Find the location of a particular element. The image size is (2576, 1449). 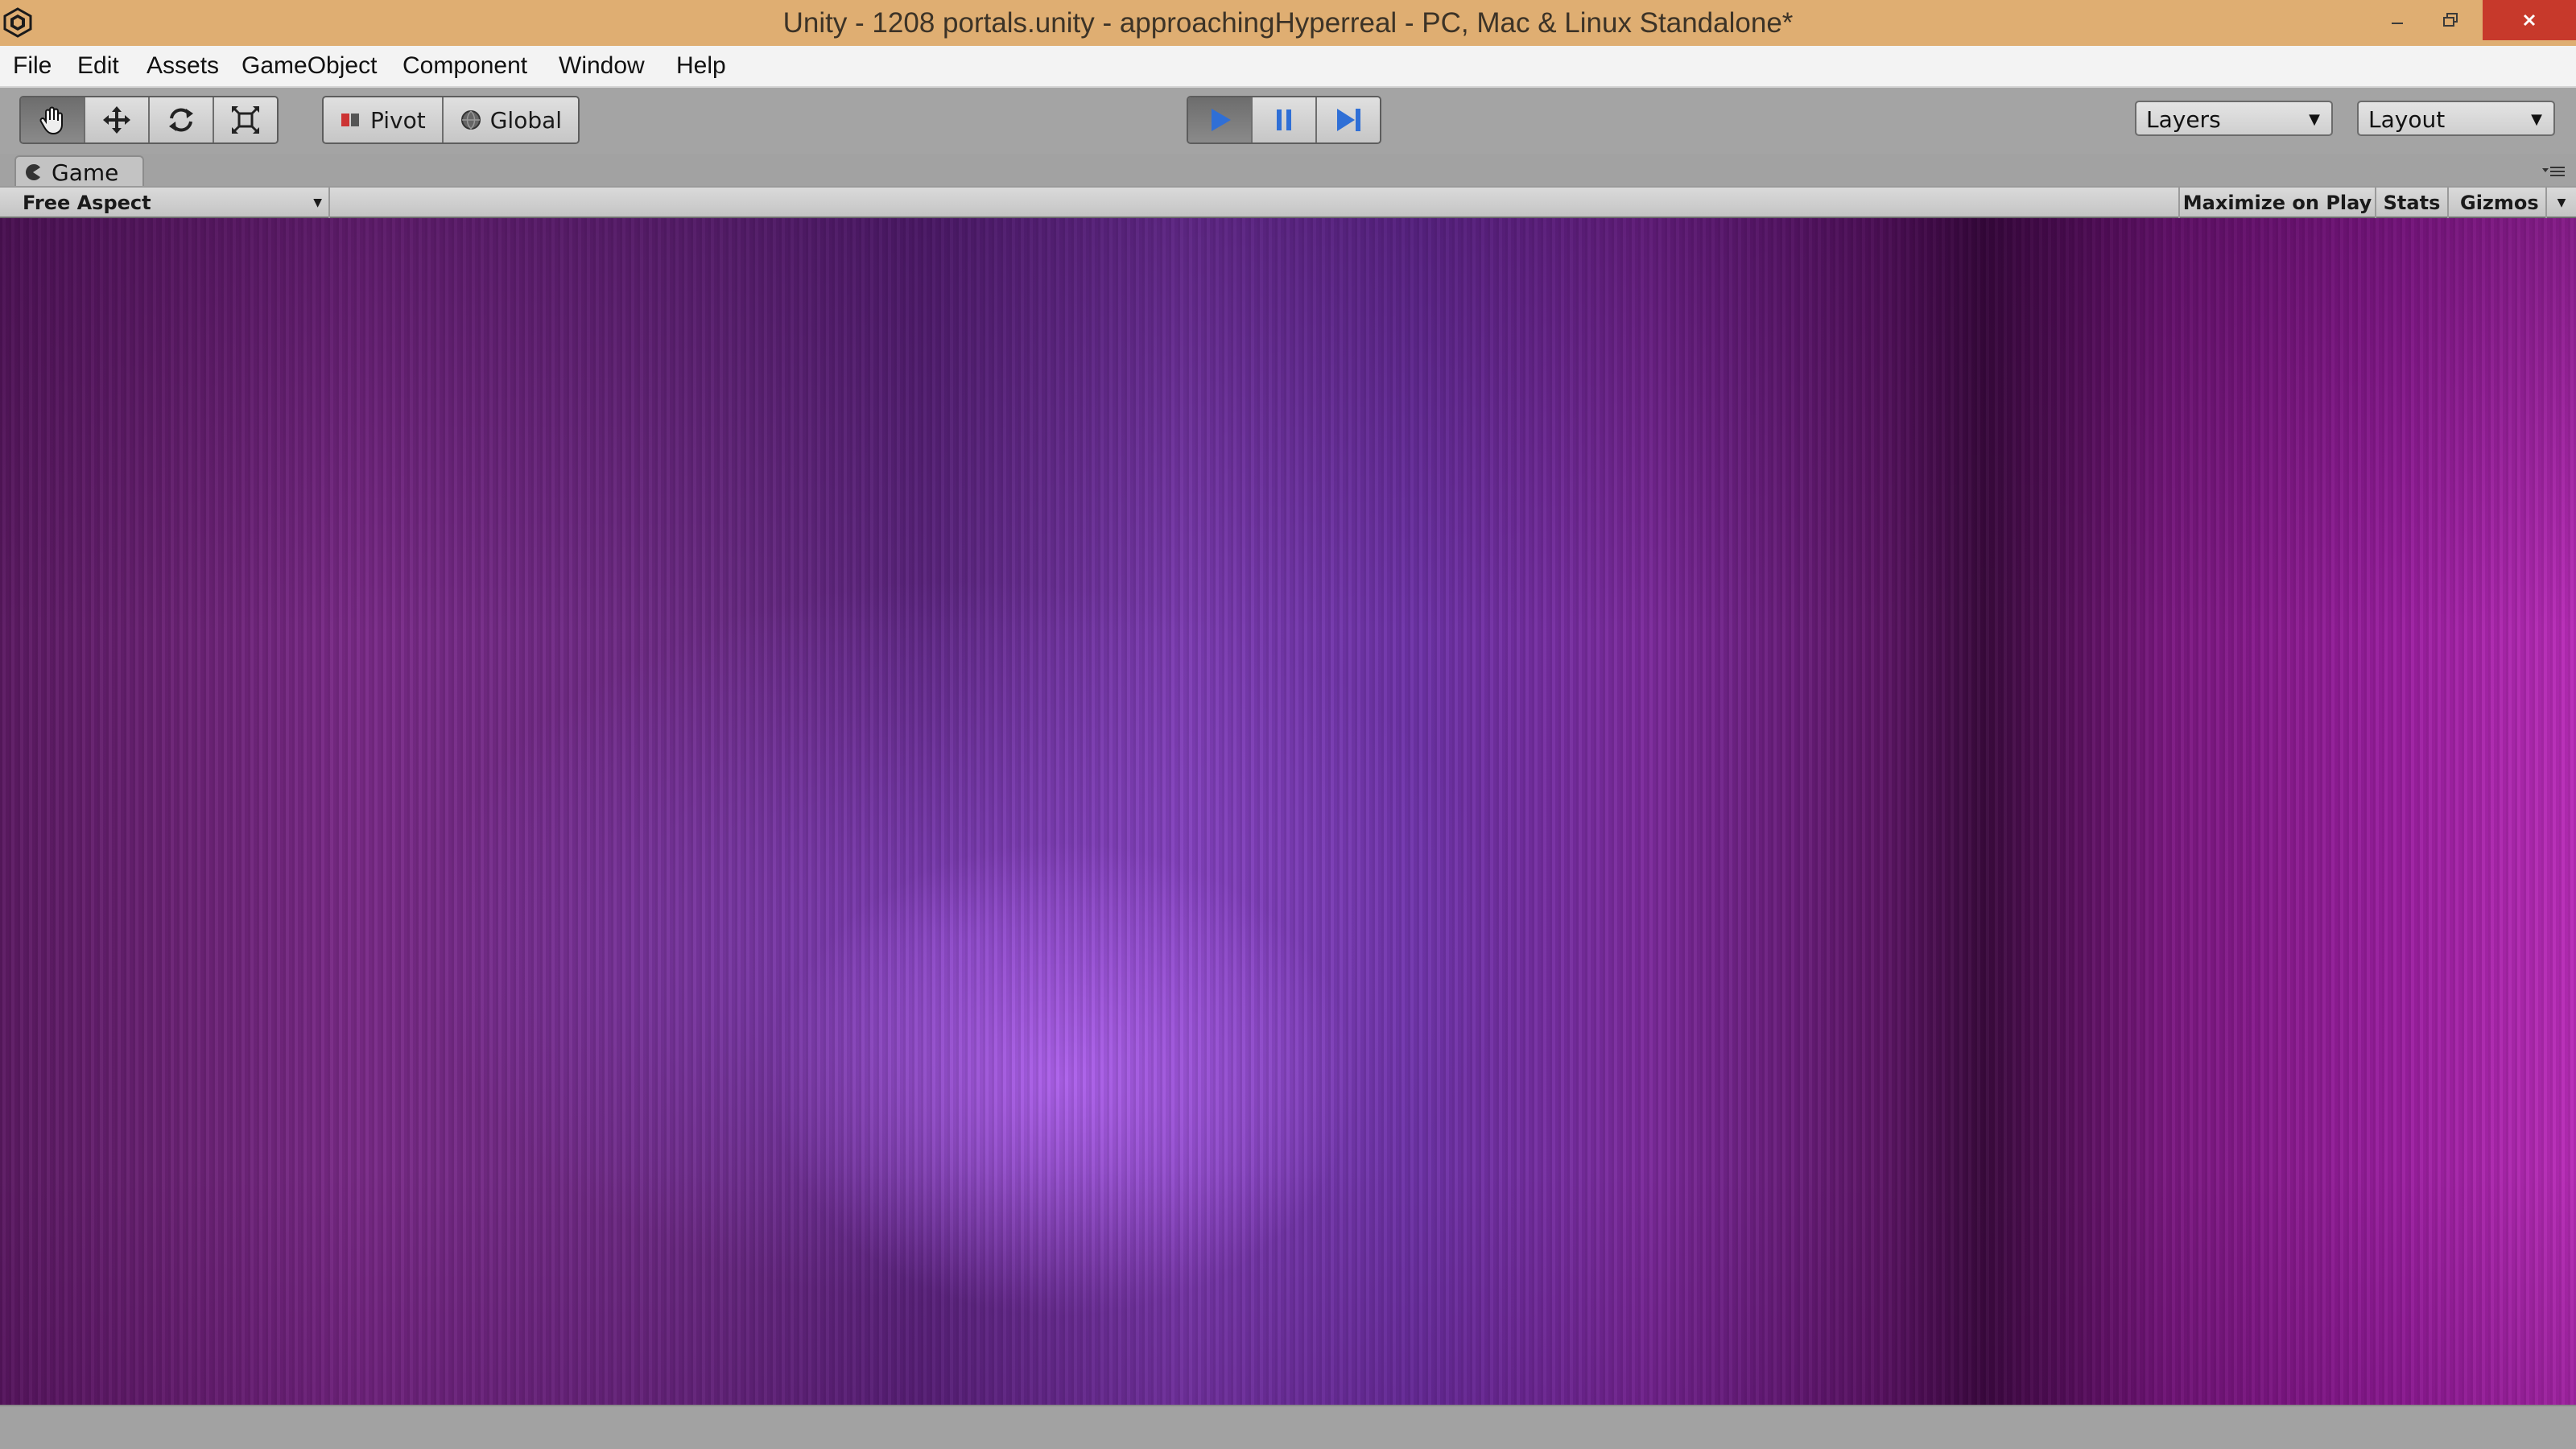

play-controls is located at coordinates (1284, 120).